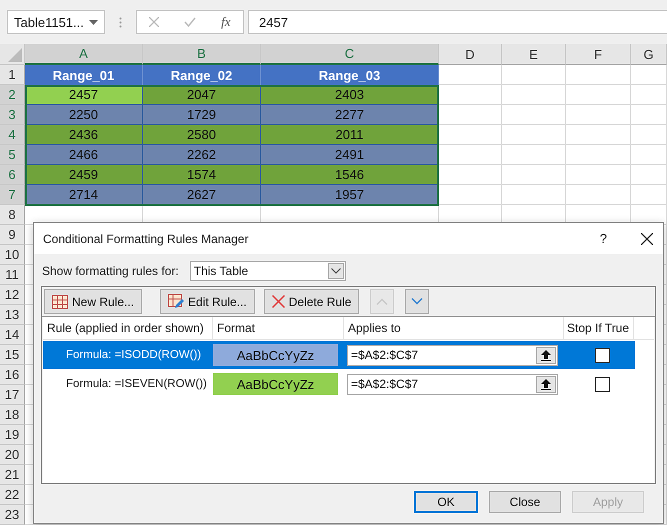 The width and height of the screenshot is (667, 525). What do you see at coordinates (12, 455) in the screenshot?
I see `row-header: 20` at bounding box center [12, 455].